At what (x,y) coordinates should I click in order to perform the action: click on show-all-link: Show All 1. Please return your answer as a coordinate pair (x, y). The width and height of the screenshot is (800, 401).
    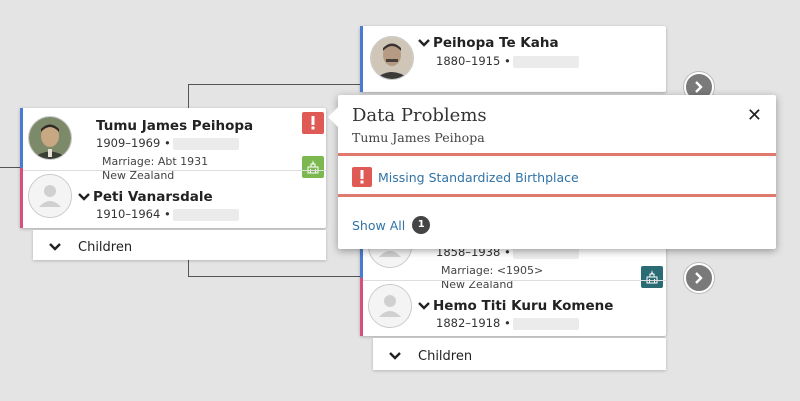
    Looking at the image, I should click on (391, 225).